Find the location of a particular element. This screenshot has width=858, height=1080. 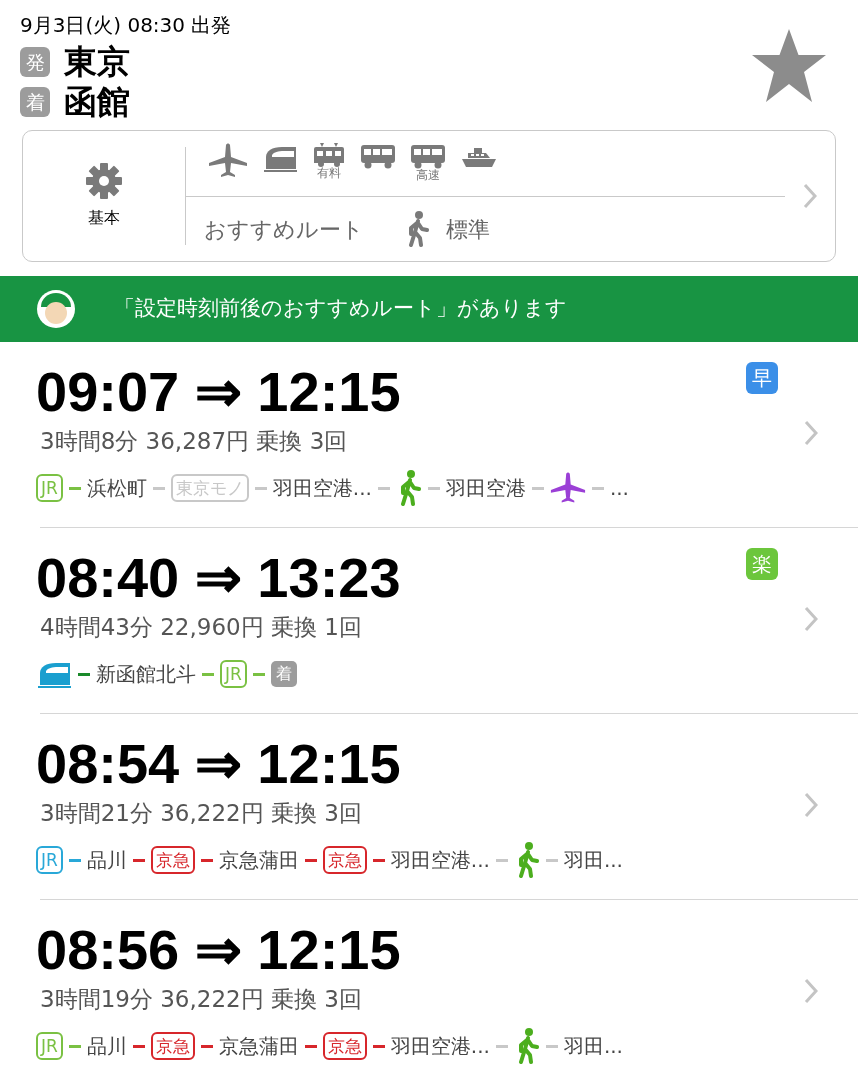

arrival-label: 着 is located at coordinates (35, 102).